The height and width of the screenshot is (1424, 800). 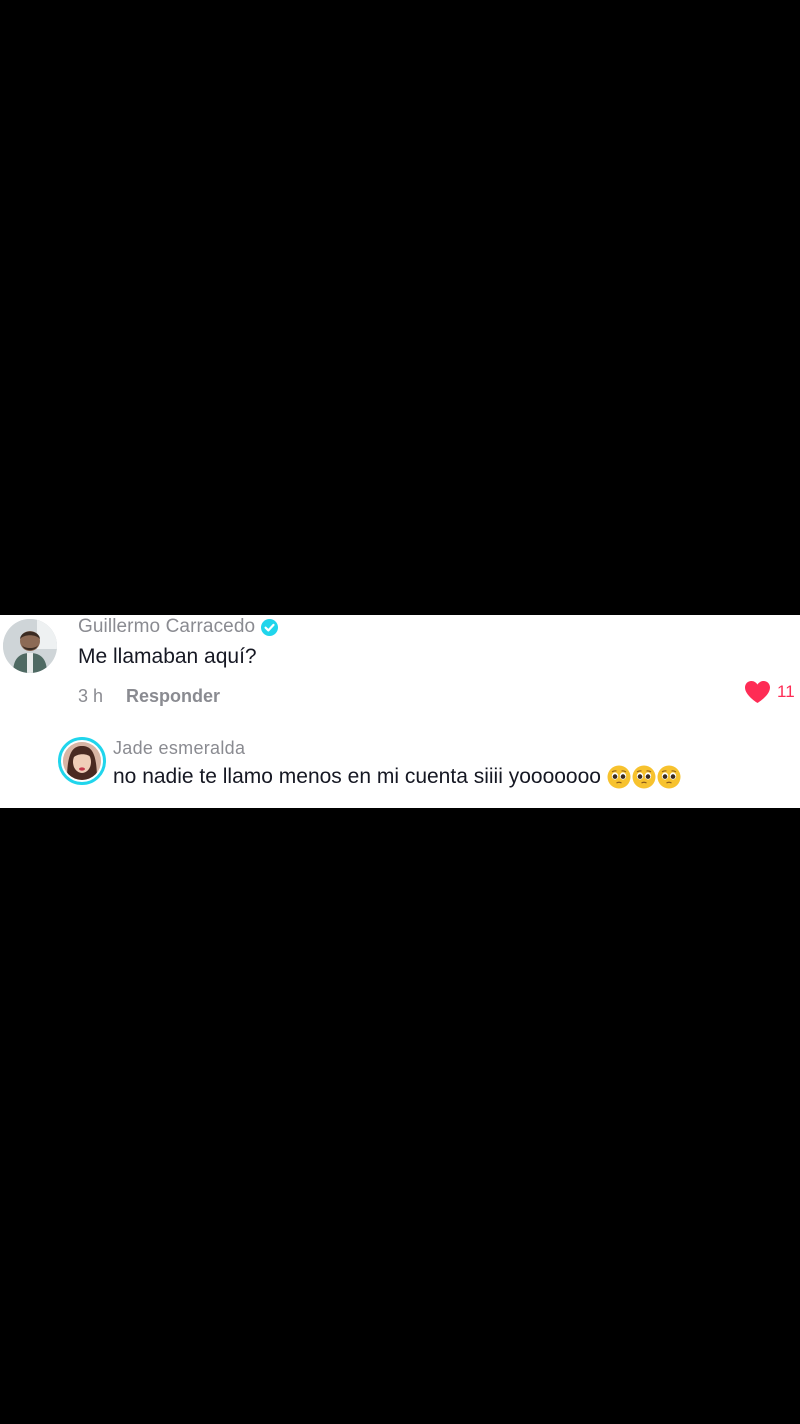 I want to click on avatar, so click(x=30, y=646).